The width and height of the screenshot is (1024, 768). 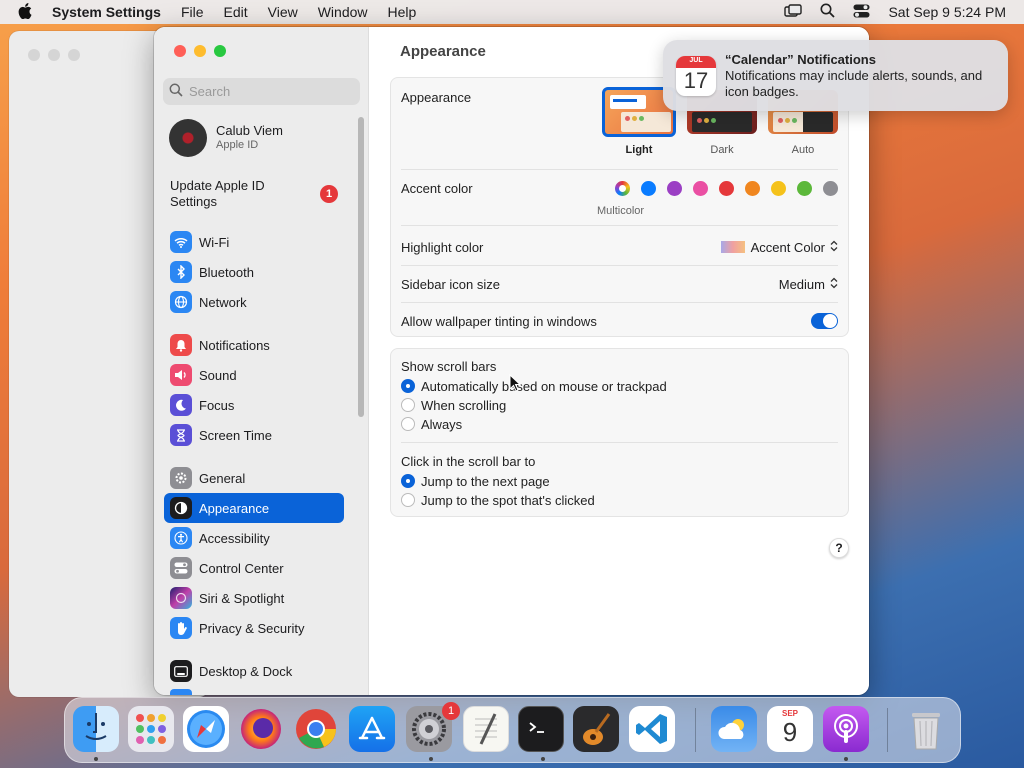 I want to click on weather-icon, so click(x=734, y=729).